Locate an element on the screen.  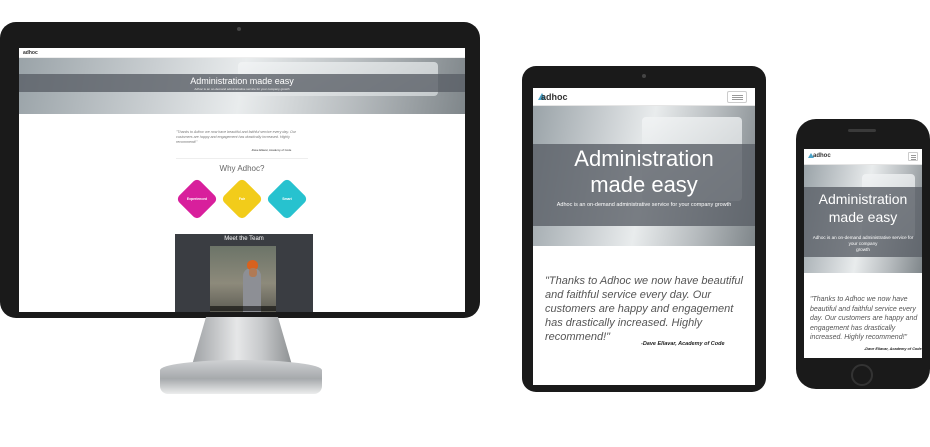
desktop-testimonial-author: -Dave Ellavar, Academy of Code is located at coordinates (271, 150).